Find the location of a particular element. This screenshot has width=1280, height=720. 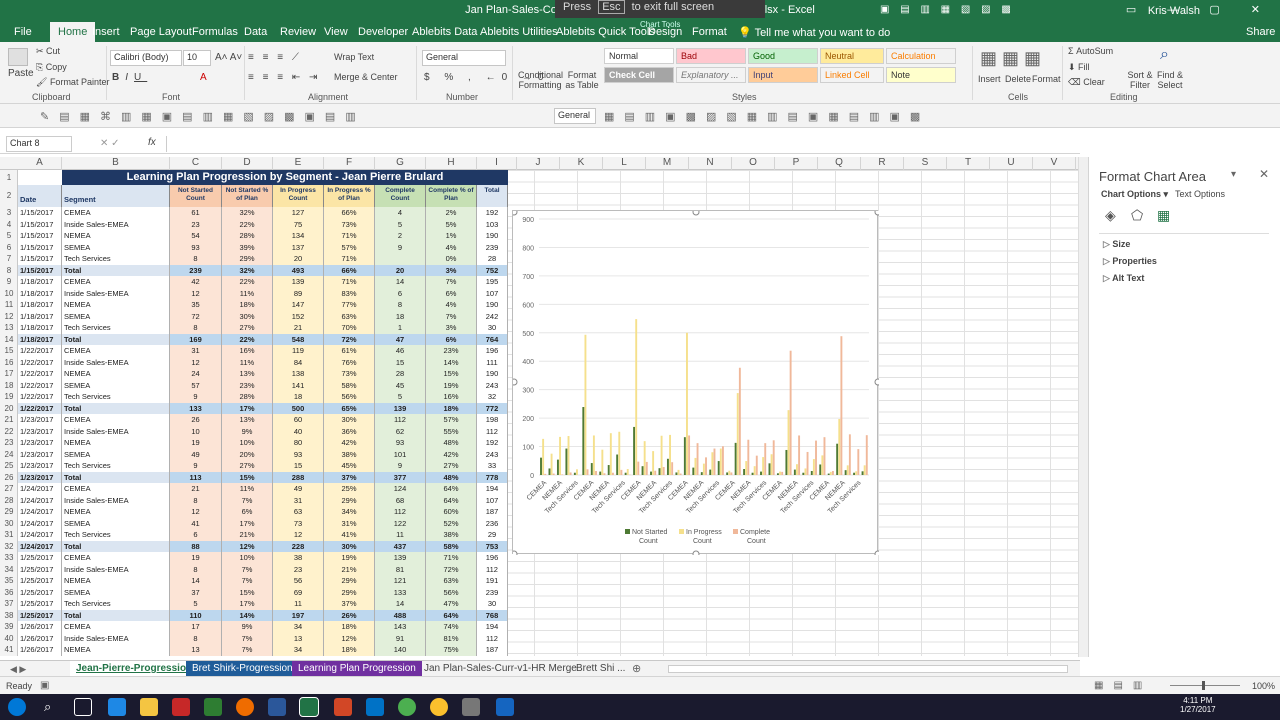

table-cell: 57 is located at coordinates (196, 385).